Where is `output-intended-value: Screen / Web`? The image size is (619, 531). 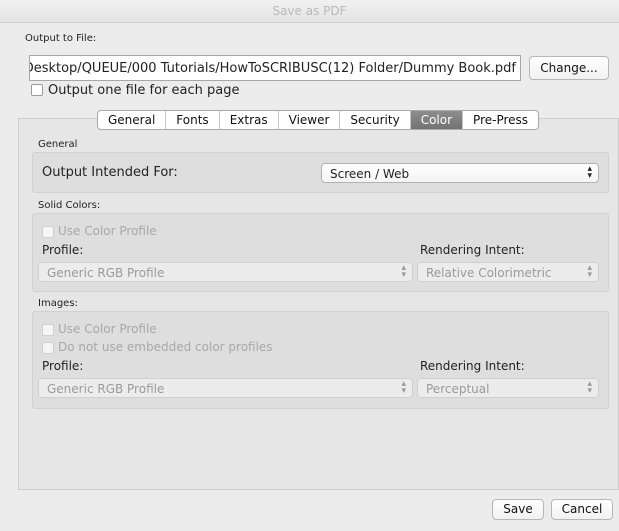 output-intended-value: Screen / Web is located at coordinates (370, 174).